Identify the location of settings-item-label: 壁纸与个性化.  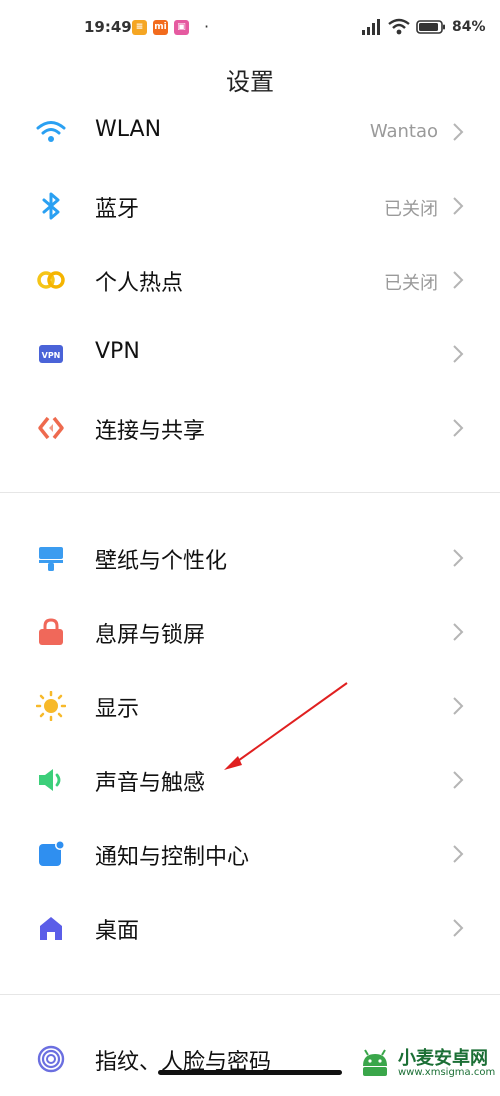
(161, 561).